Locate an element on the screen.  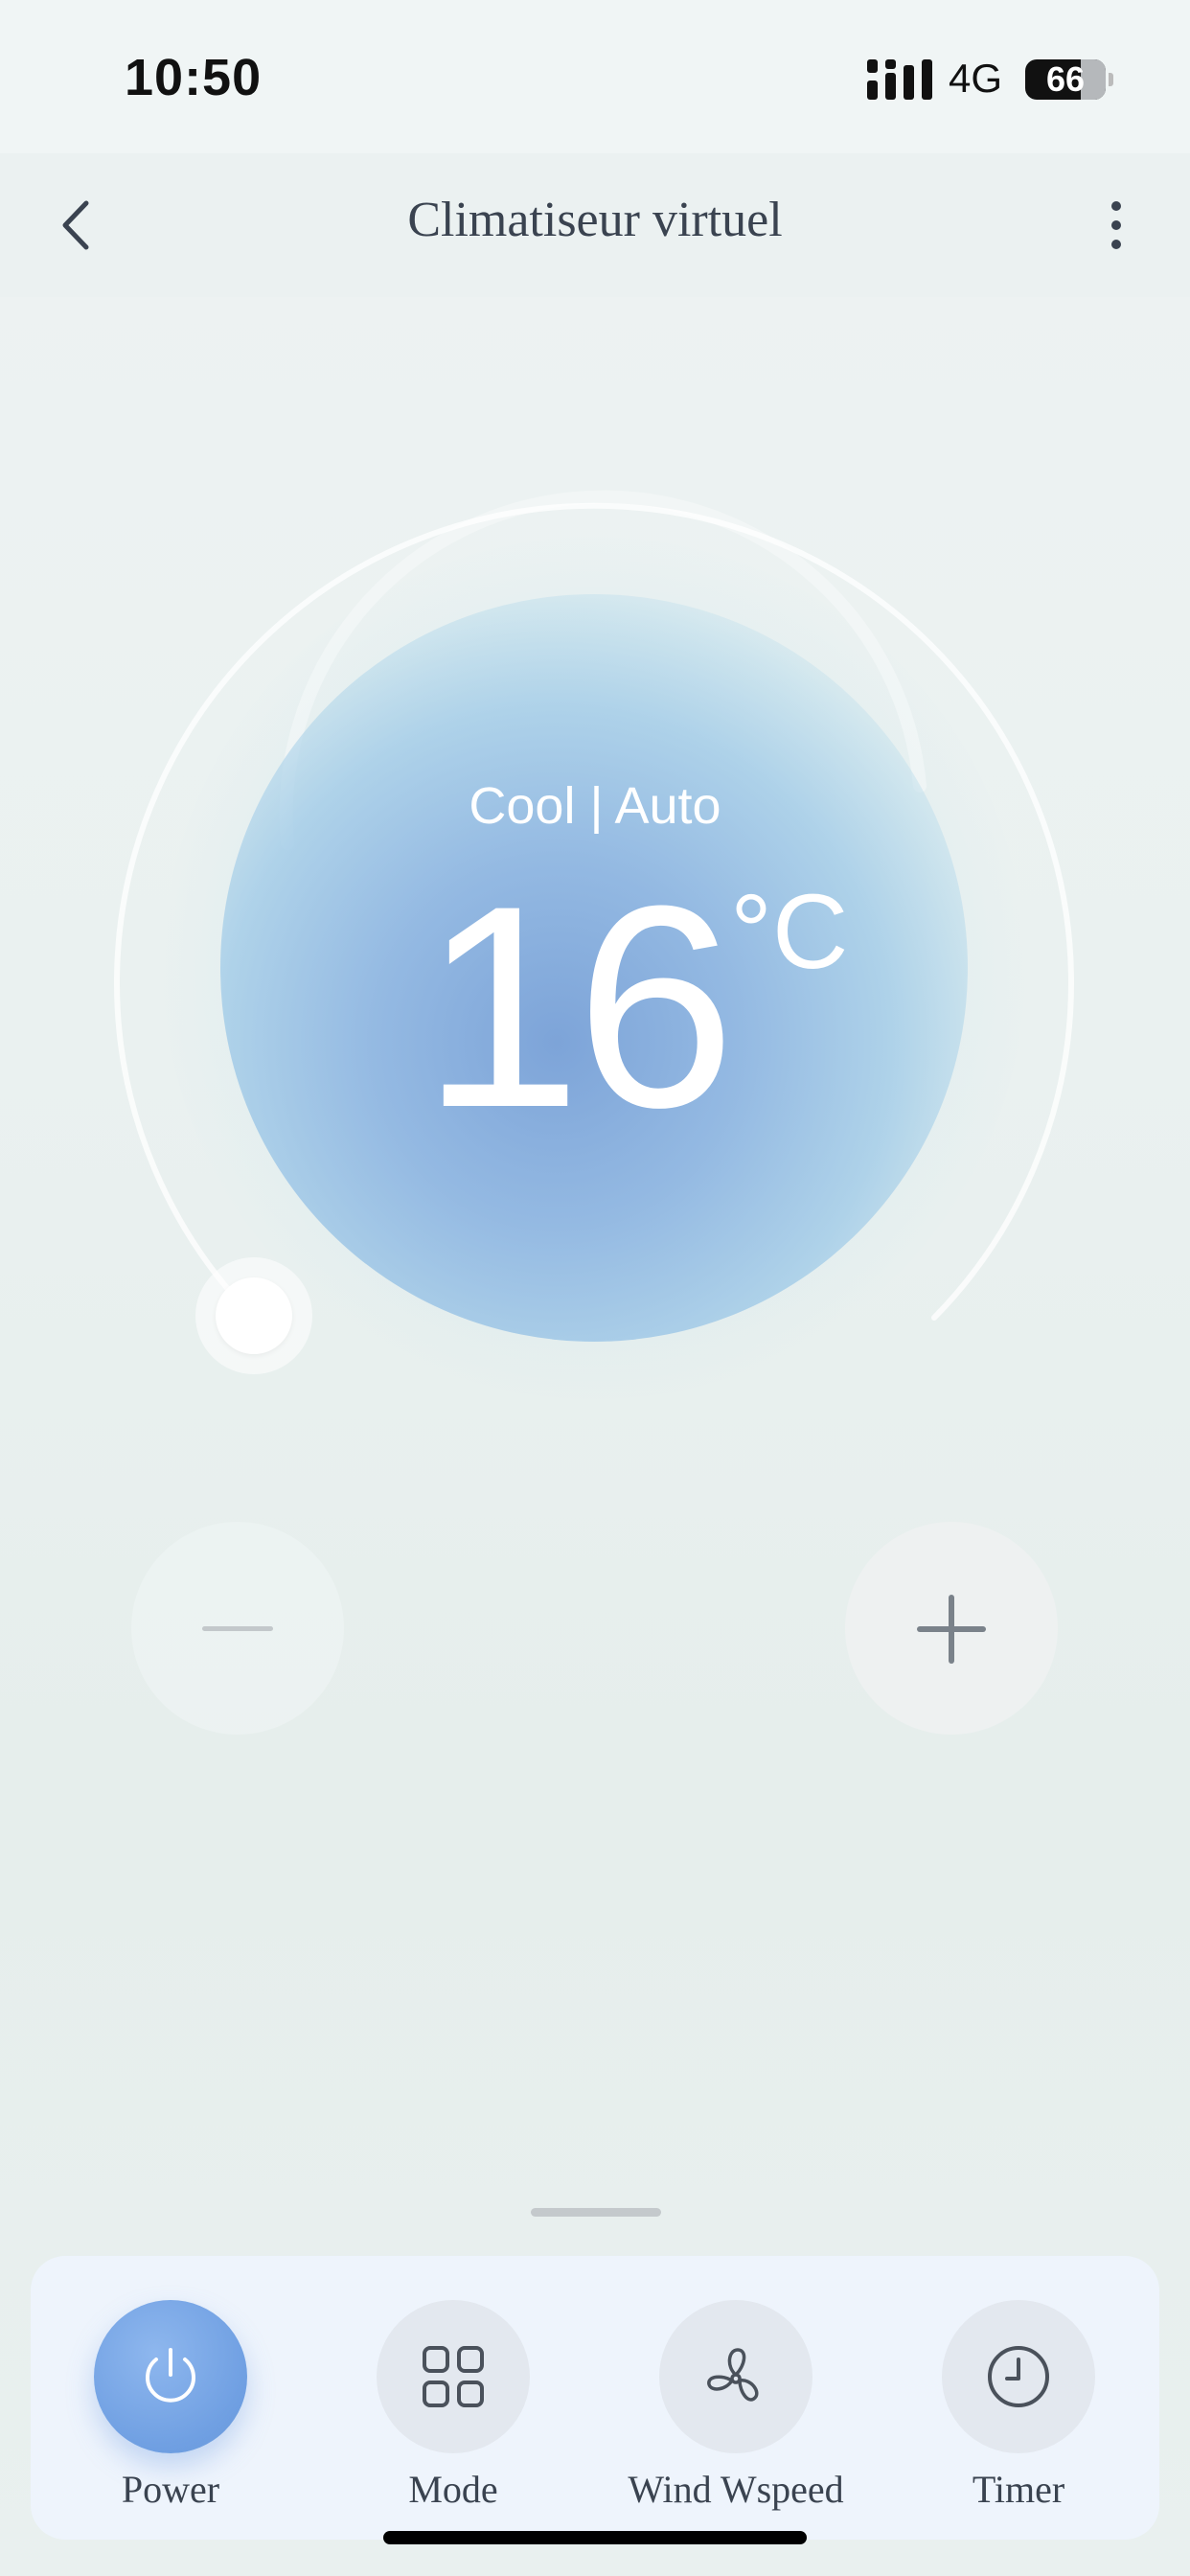
mode-button: Mode is located at coordinates (453, 2415).